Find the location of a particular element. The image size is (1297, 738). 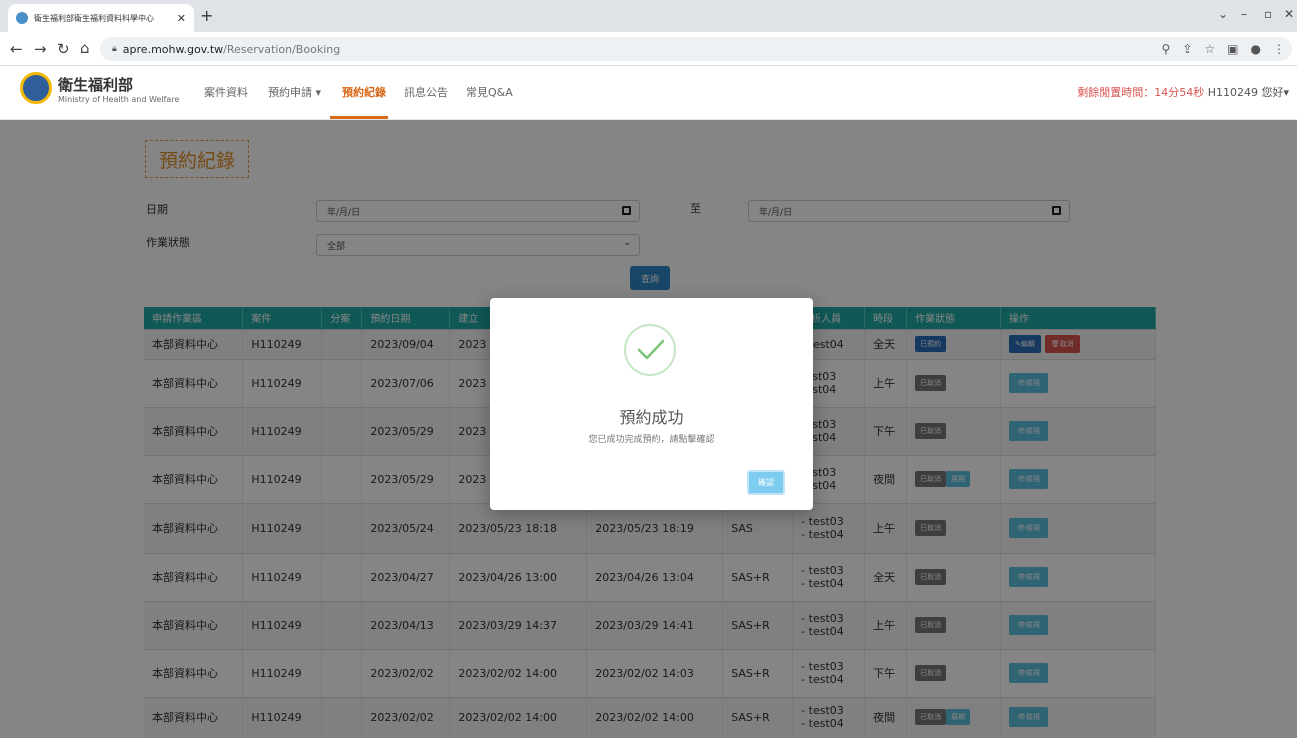

tab-title: 衛生福利部衛生福利資料科學中心 is located at coordinates (94, 18).